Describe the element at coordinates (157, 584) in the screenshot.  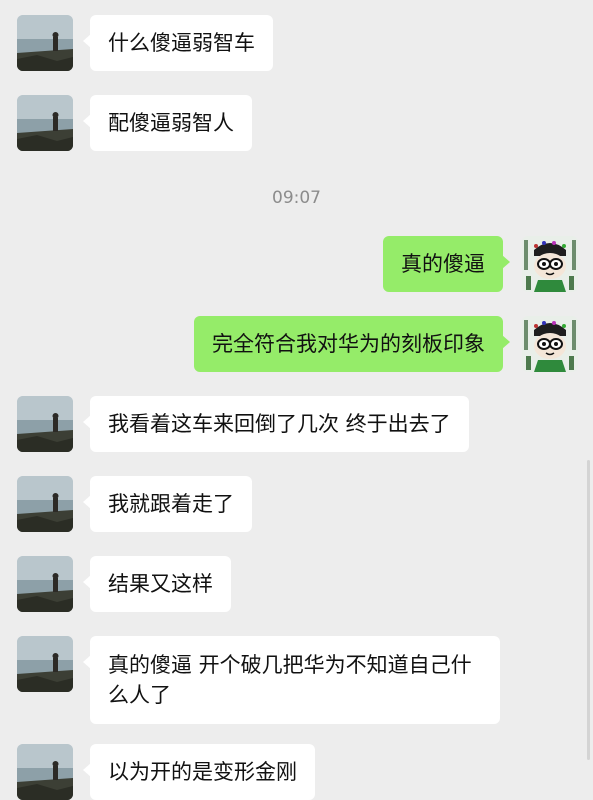
I see `message-bubble-incoming: 结果又这样` at that location.